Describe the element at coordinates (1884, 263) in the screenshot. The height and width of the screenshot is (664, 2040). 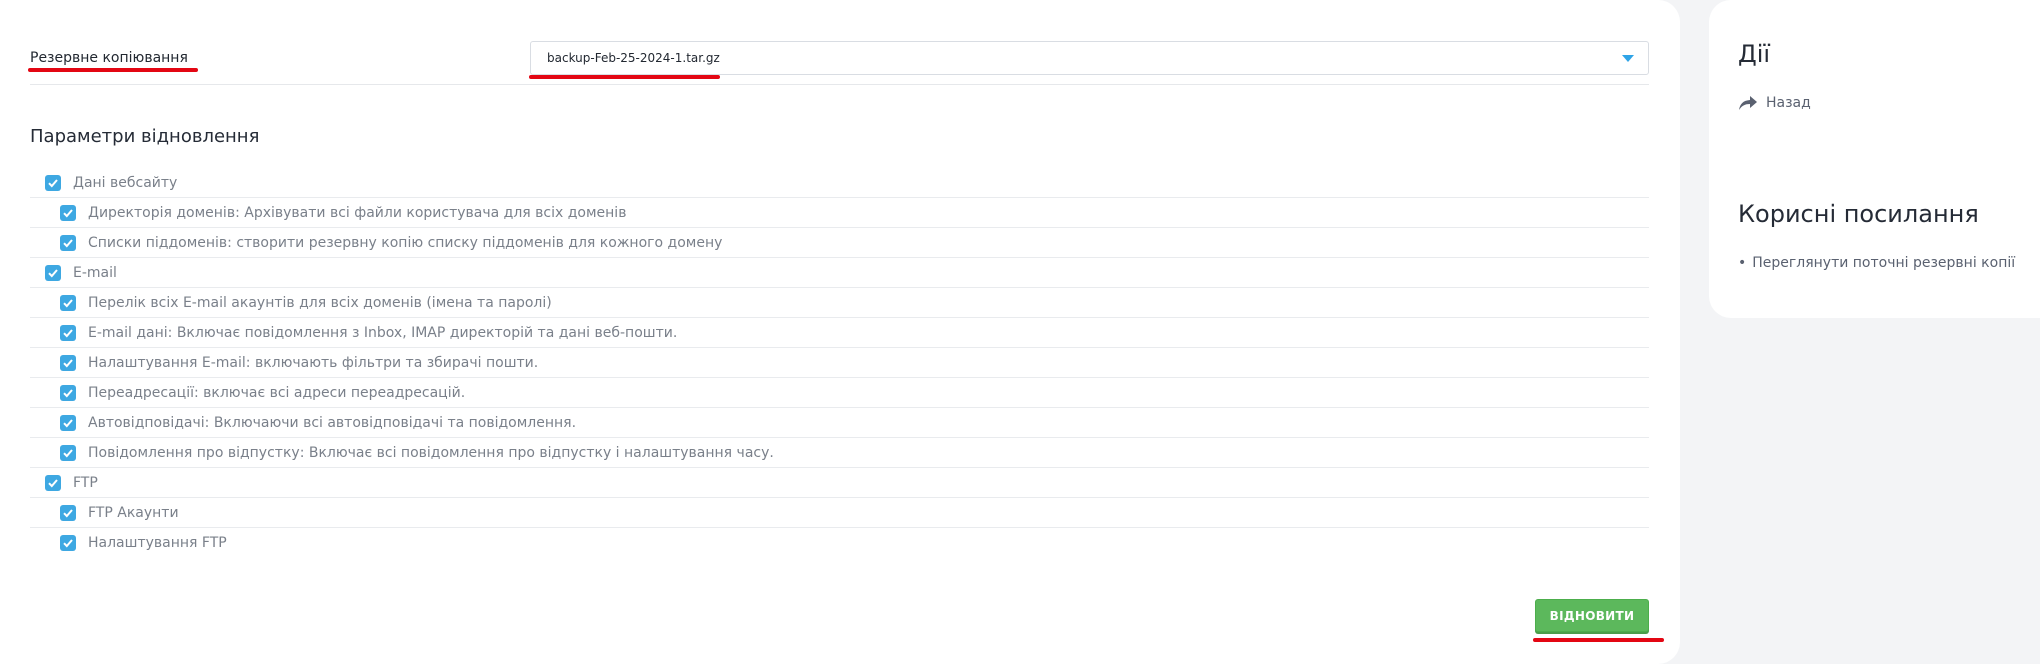
I see `view-backups-label: Переглянути поточні резервні копії` at that location.